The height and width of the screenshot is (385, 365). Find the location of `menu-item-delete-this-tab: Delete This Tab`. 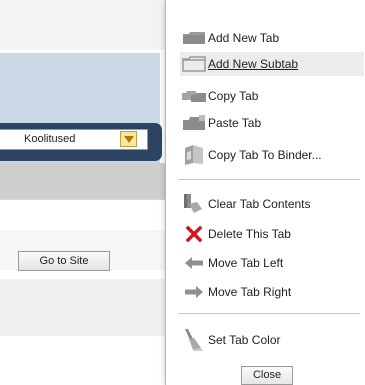

menu-item-delete-this-tab: Delete This Tab is located at coordinates (272, 234).